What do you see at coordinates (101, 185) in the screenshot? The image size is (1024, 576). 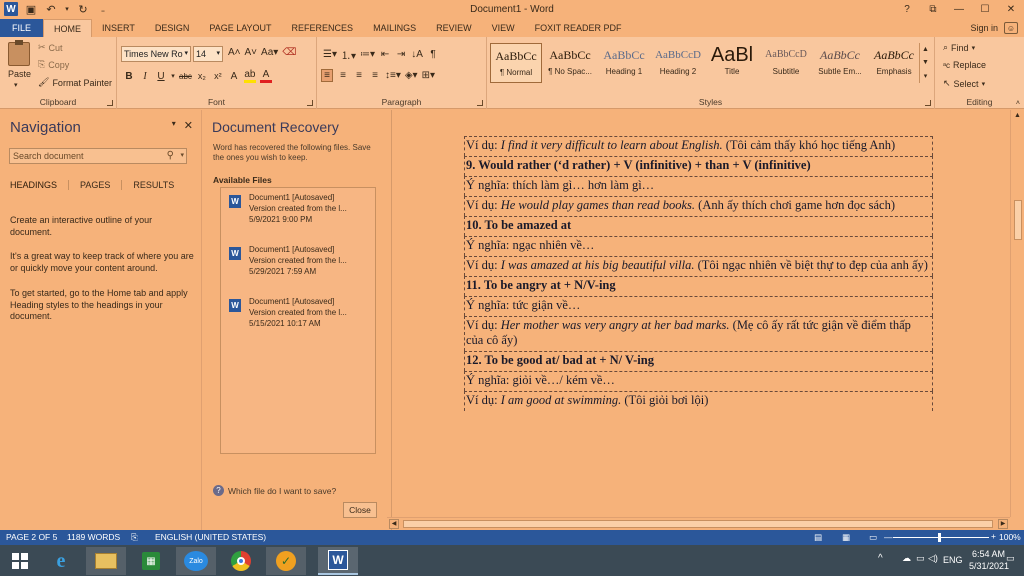 I see `tab-pages: PAGES` at bounding box center [101, 185].